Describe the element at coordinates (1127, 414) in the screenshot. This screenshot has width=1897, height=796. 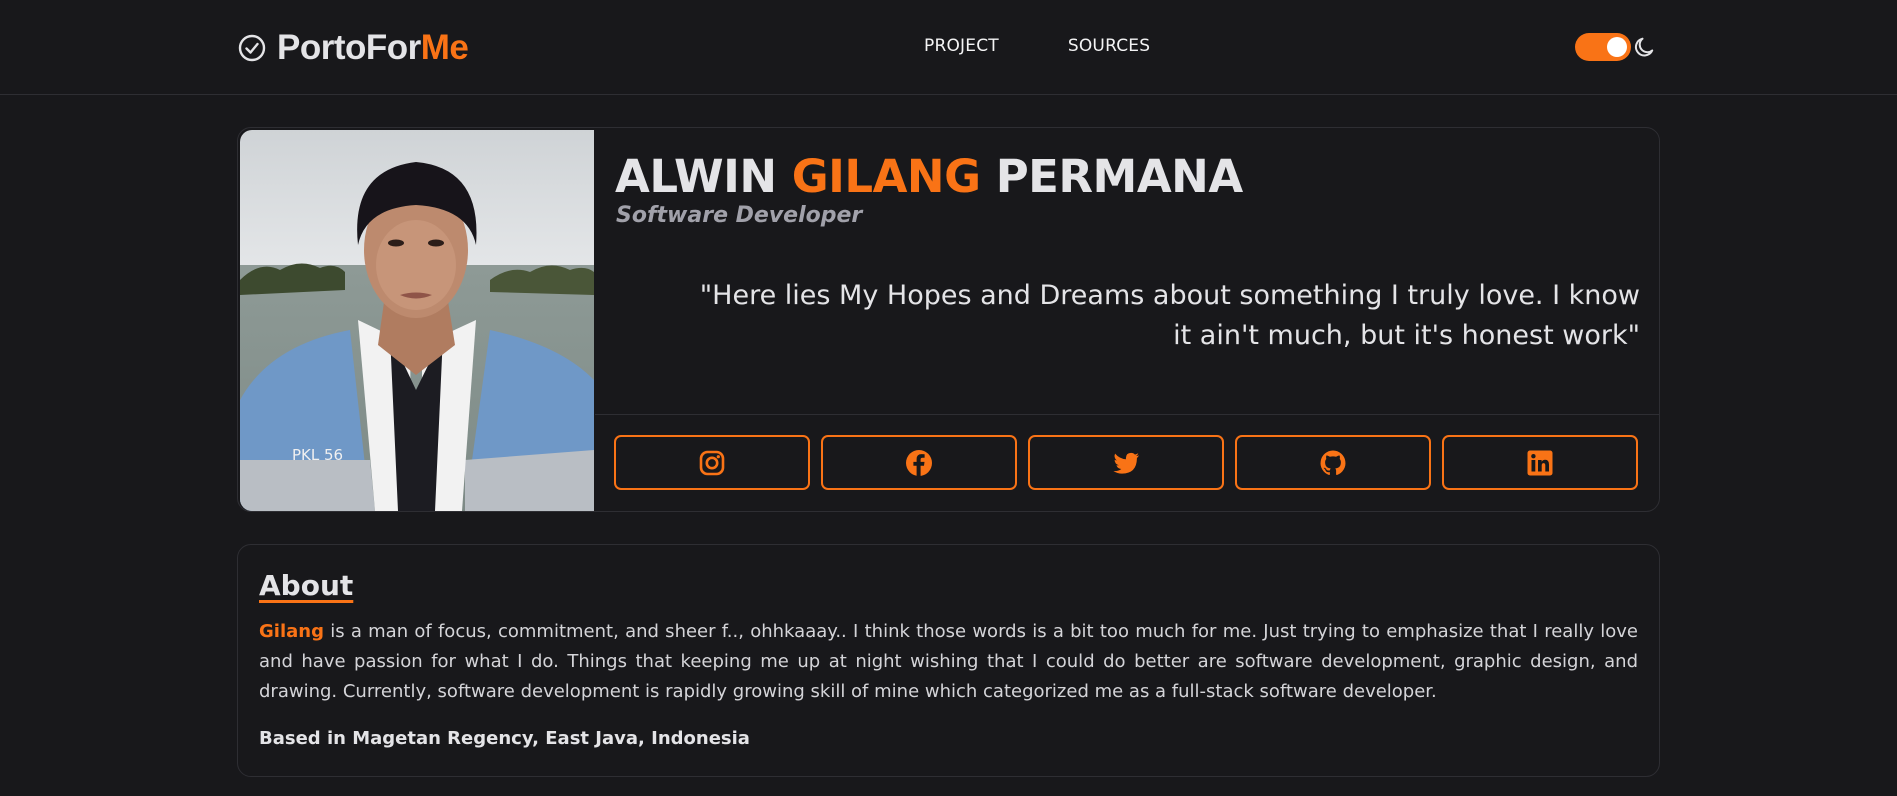
I see `social-divider` at that location.